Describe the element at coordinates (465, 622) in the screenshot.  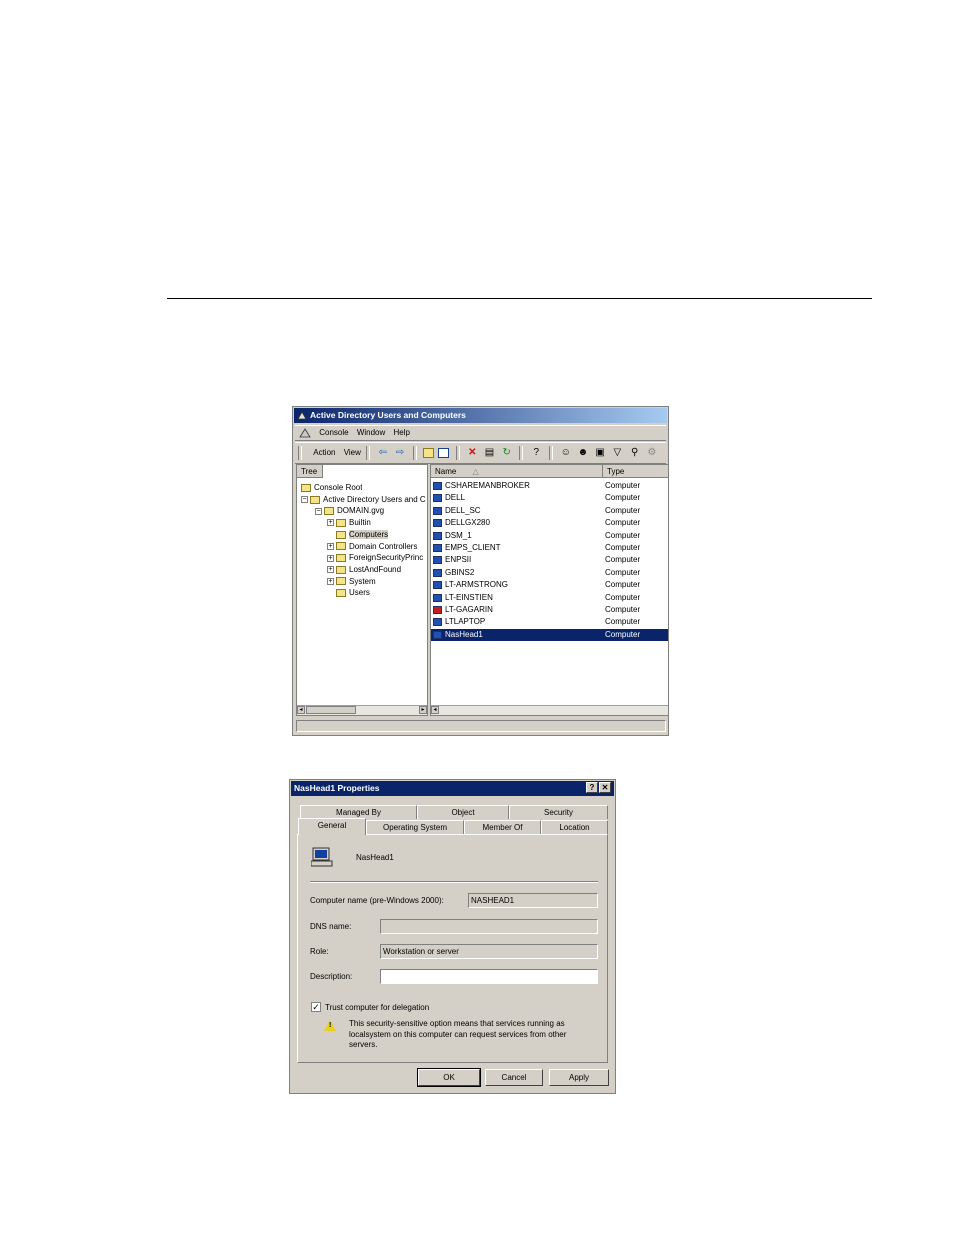
I see `list-item-name: LTLAPTOP` at that location.